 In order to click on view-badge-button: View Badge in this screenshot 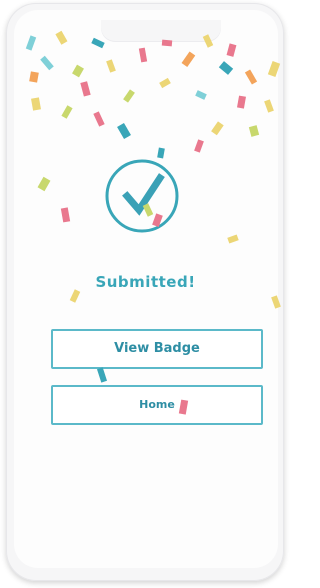, I will do `click(157, 349)`.